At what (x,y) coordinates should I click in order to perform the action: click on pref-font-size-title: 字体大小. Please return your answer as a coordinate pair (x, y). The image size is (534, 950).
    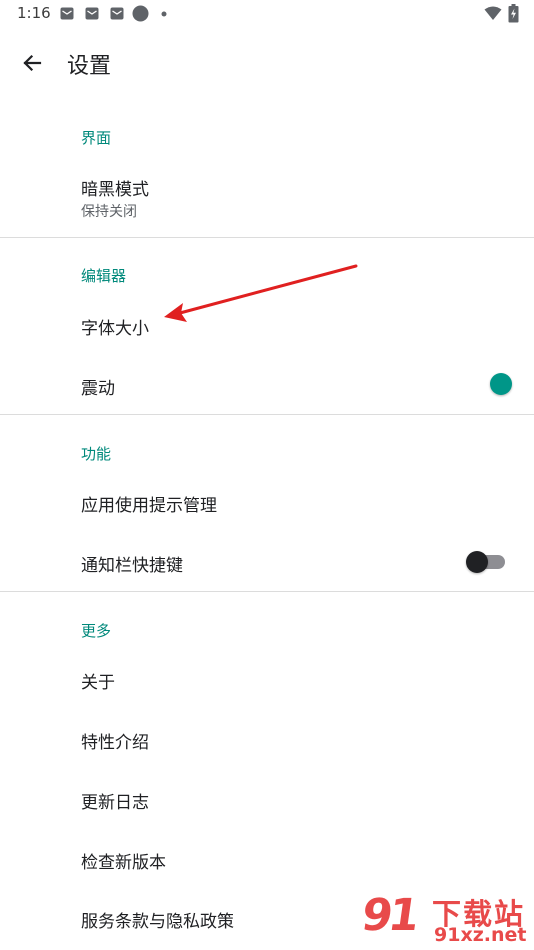
    Looking at the image, I should click on (115, 329).